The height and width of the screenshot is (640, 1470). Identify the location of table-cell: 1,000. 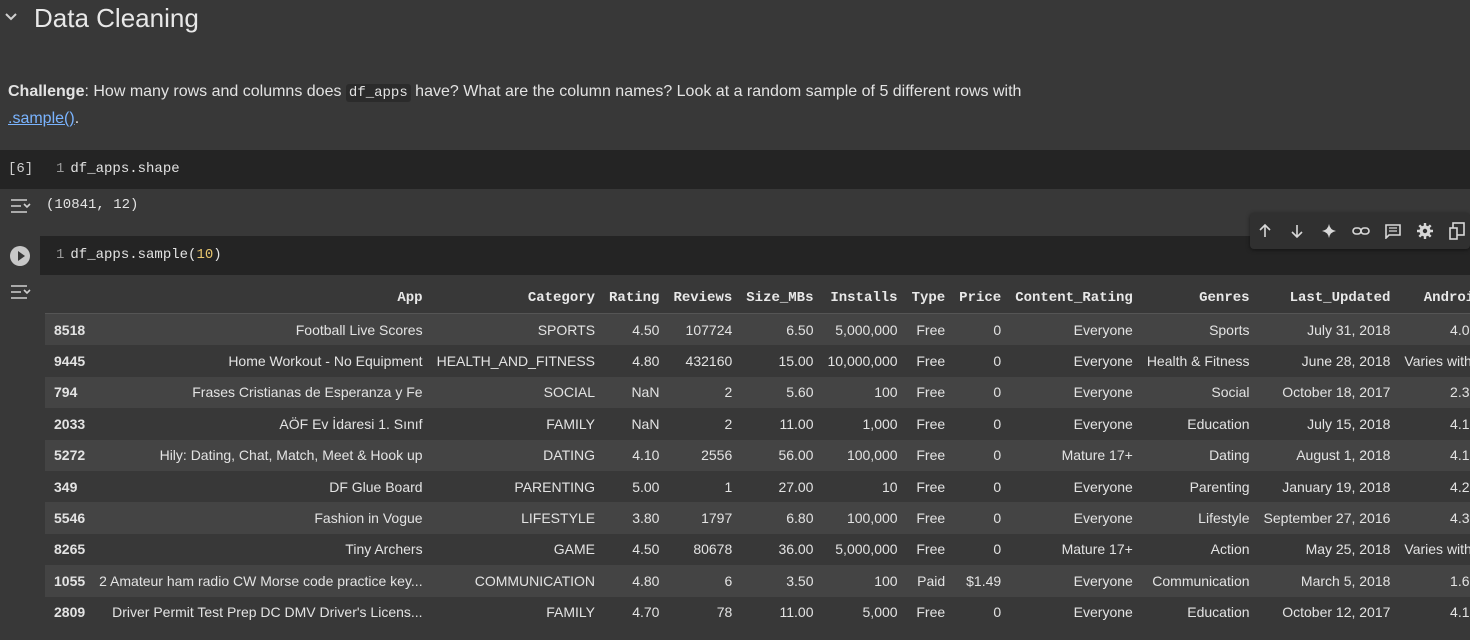
(862, 424).